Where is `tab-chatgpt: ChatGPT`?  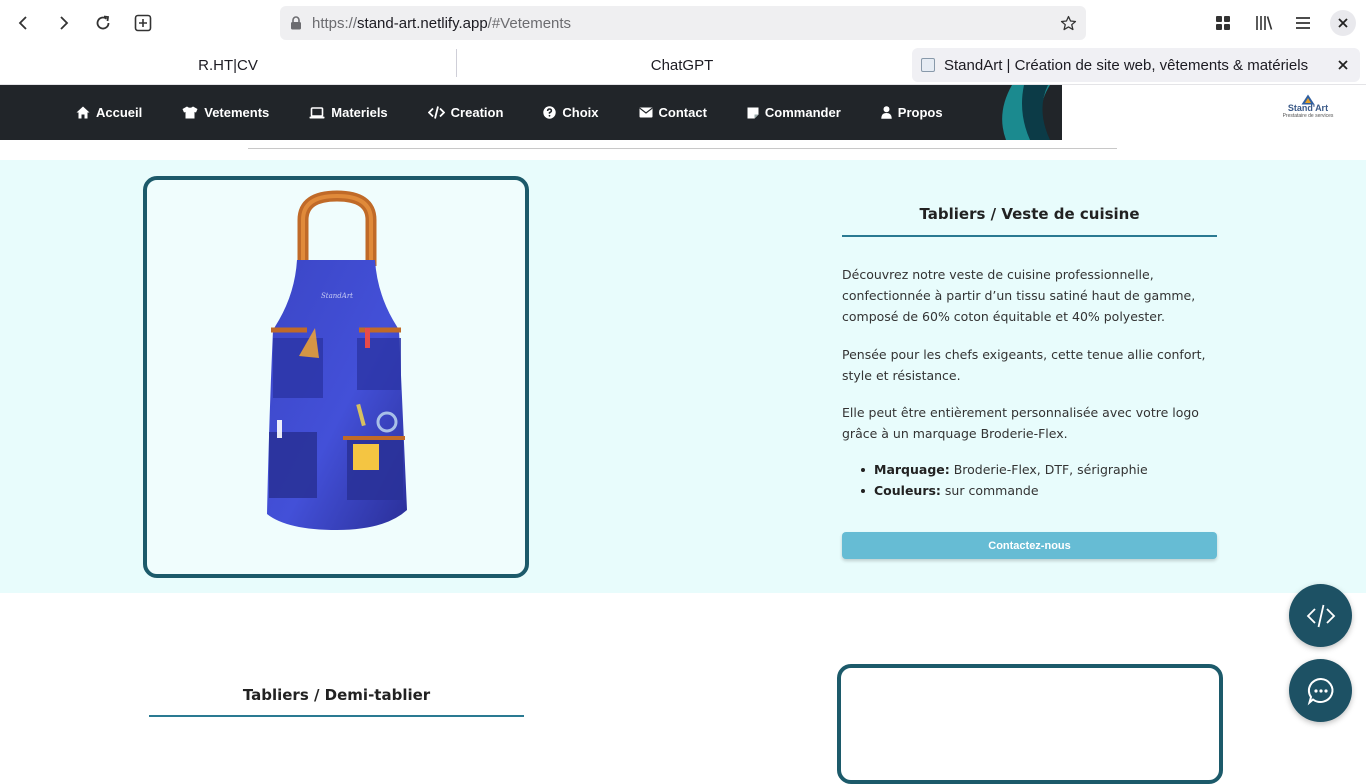
tab-chatgpt: ChatGPT is located at coordinates (682, 65).